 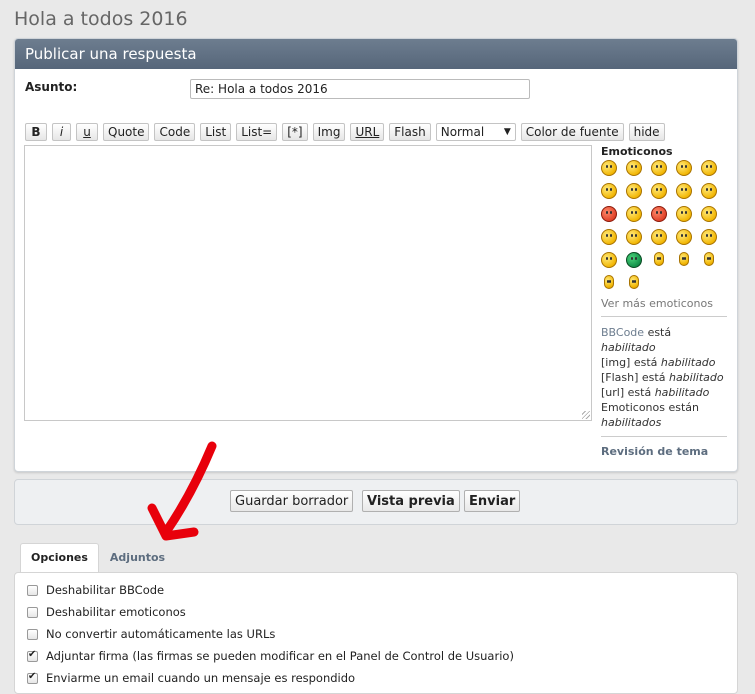 What do you see at coordinates (659, 191) in the screenshot?
I see `emoticon-lol-icon` at bounding box center [659, 191].